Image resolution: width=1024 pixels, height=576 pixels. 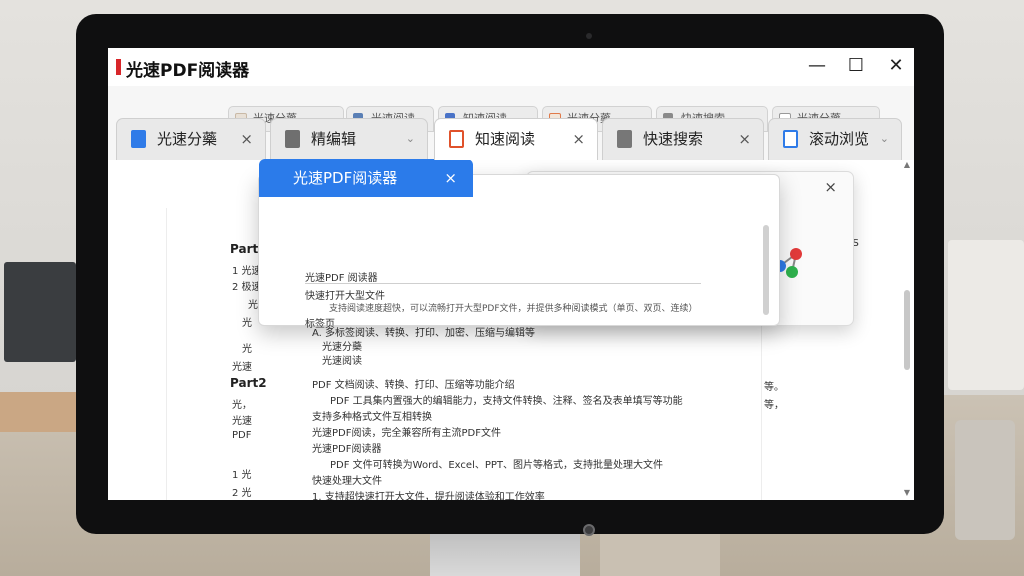 I want to click on tab-gundong-liulan: 滚动浏览 ⌄, so click(x=835, y=139).